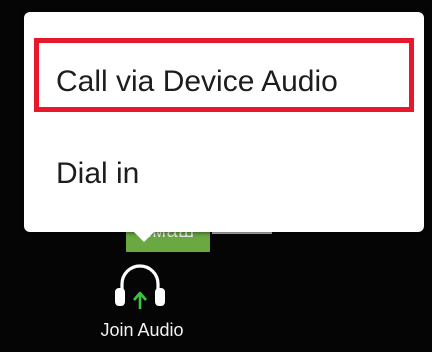 This screenshot has height=352, width=432. Describe the element at coordinates (144, 235) in the screenshot. I see `popup-pointer` at that location.